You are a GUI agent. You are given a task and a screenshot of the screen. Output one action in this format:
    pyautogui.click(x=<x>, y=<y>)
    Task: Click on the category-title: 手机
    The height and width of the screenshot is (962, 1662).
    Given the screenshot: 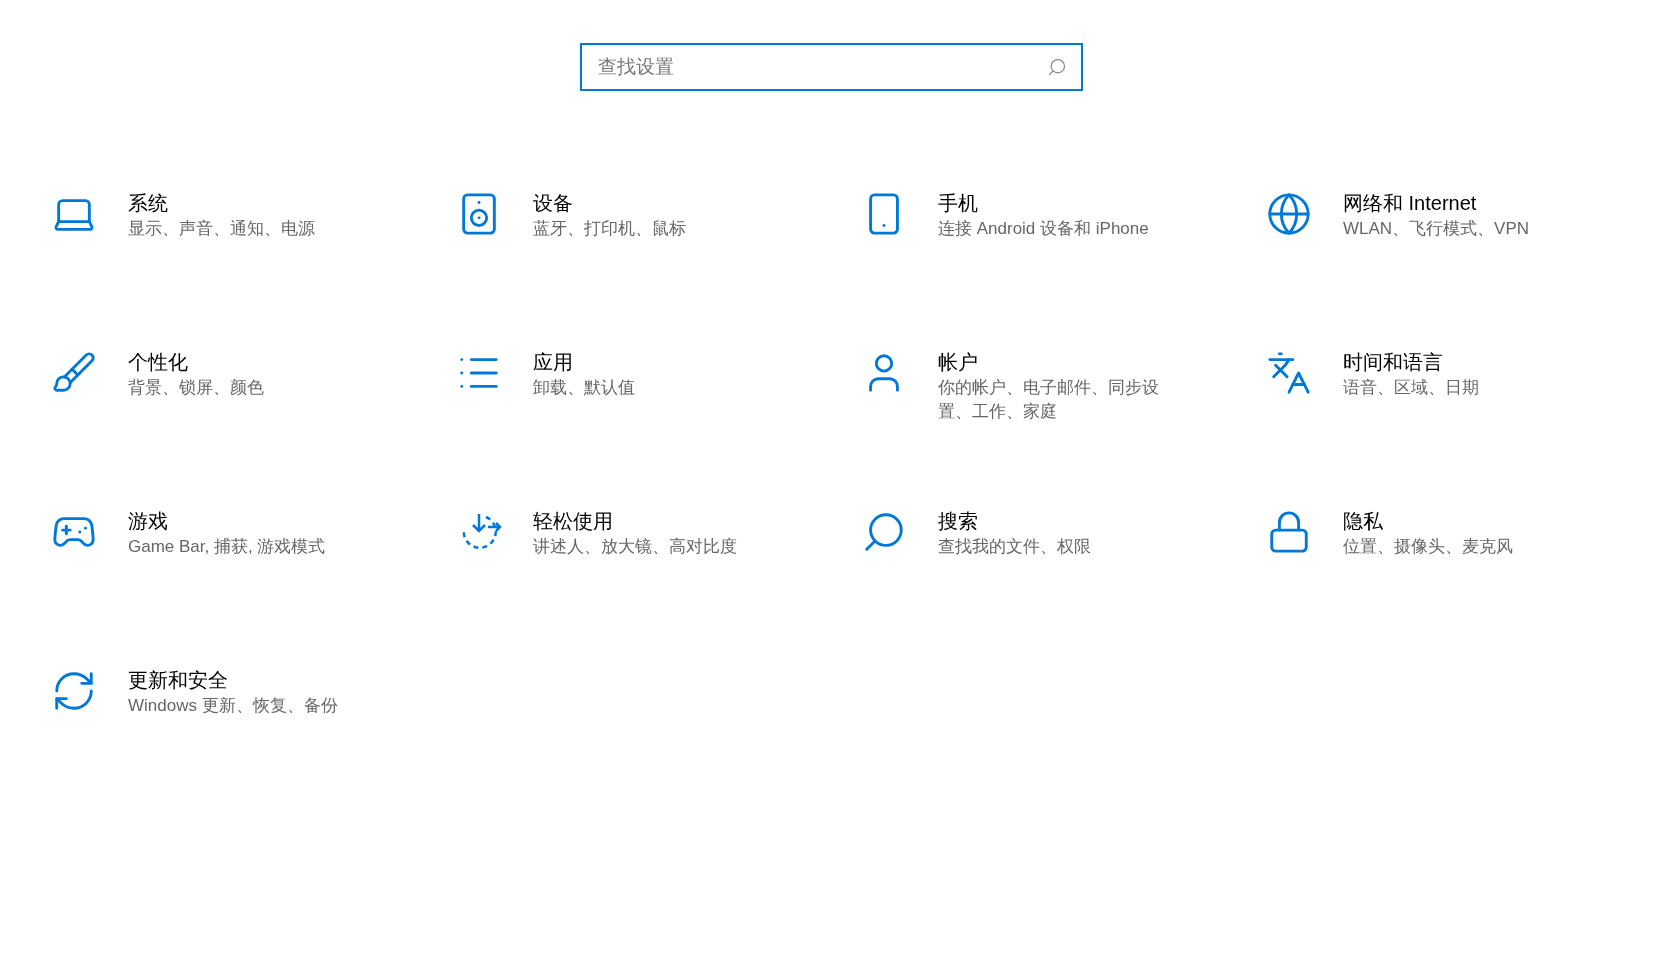 What is the action you would take?
    pyautogui.click(x=1063, y=203)
    